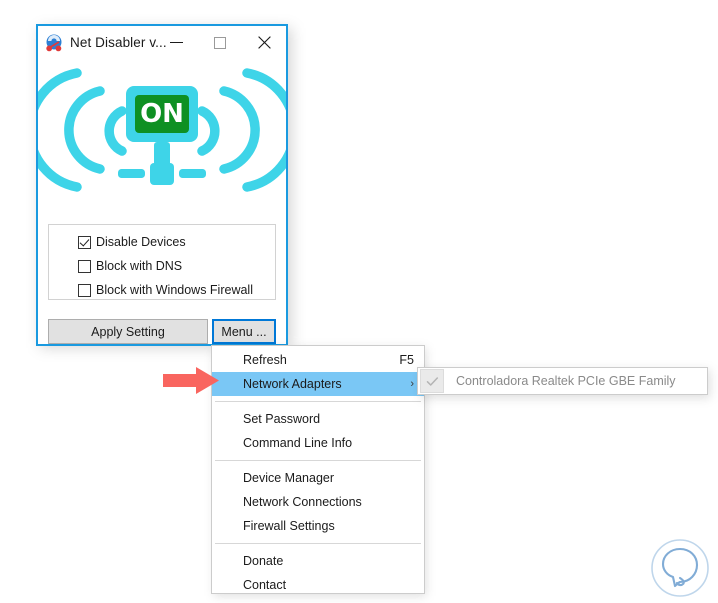  What do you see at coordinates (191, 380) in the screenshot?
I see `red-arrow-pointer` at bounding box center [191, 380].